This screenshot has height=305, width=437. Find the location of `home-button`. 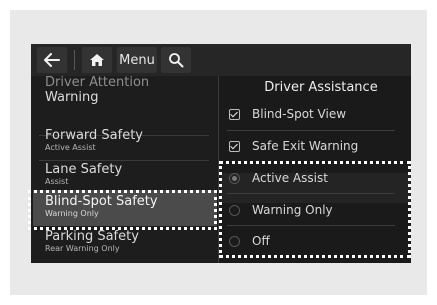

home-button is located at coordinates (97, 60).